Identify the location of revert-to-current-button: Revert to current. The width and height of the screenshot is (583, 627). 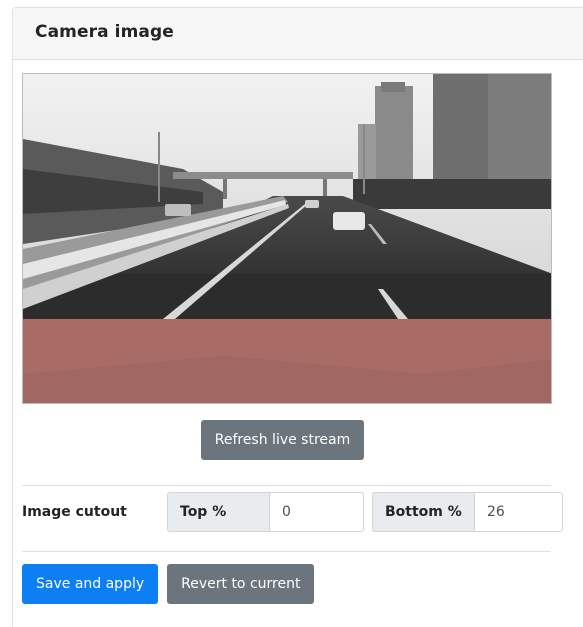
(241, 584).